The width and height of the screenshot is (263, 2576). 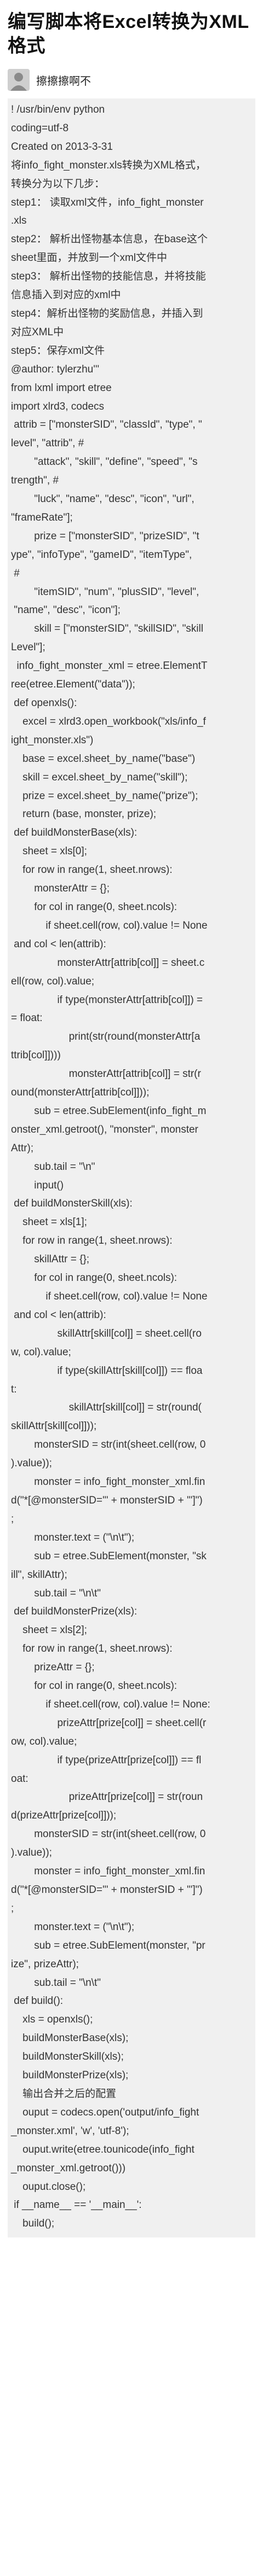 What do you see at coordinates (53, 981) in the screenshot?
I see `code-line: ell(row, col).value;` at bounding box center [53, 981].